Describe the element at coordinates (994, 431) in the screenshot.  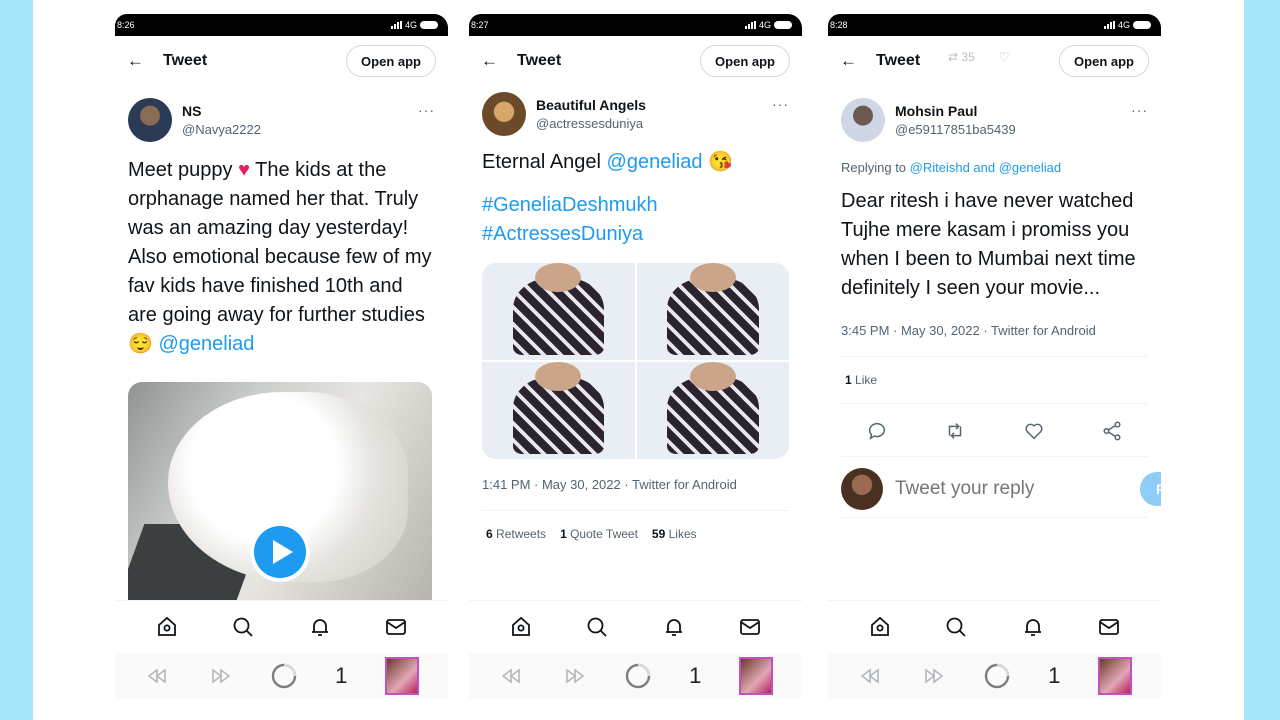
I see `tweet-actions` at that location.